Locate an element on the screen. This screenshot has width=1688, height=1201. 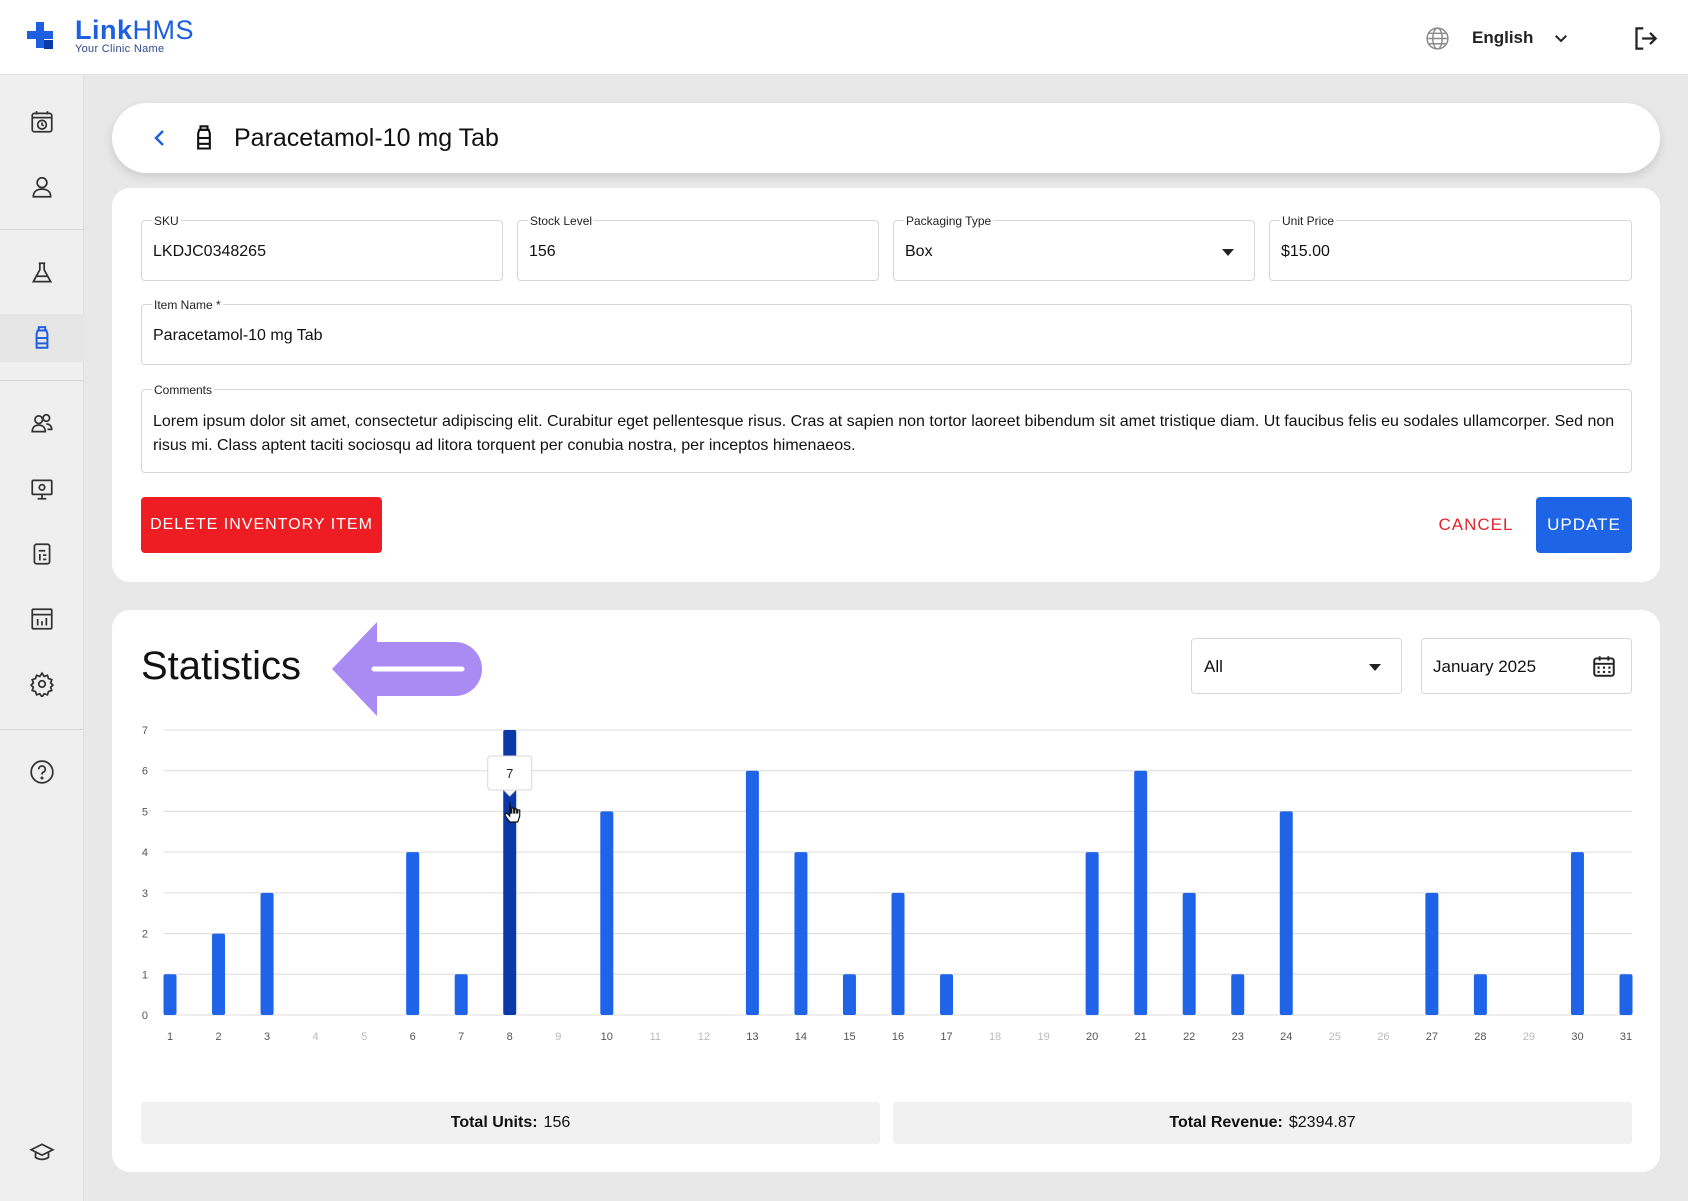
sidebar is located at coordinates (42, 638).